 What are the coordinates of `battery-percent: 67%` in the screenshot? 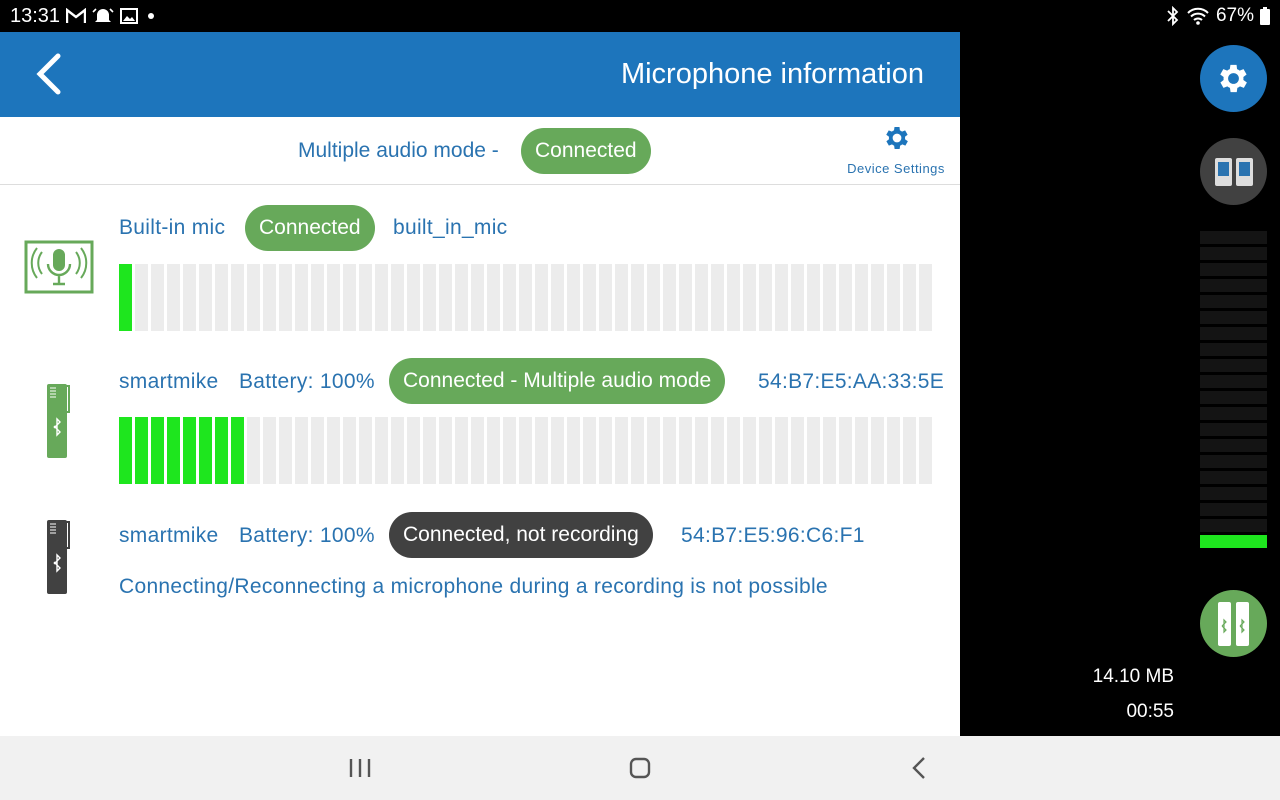 It's located at (1234, 15).